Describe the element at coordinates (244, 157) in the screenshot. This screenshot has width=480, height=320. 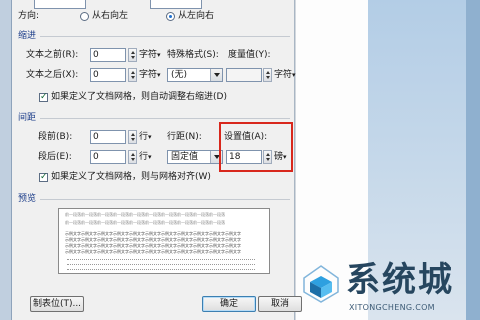
I see `setting-value-input: 18` at that location.